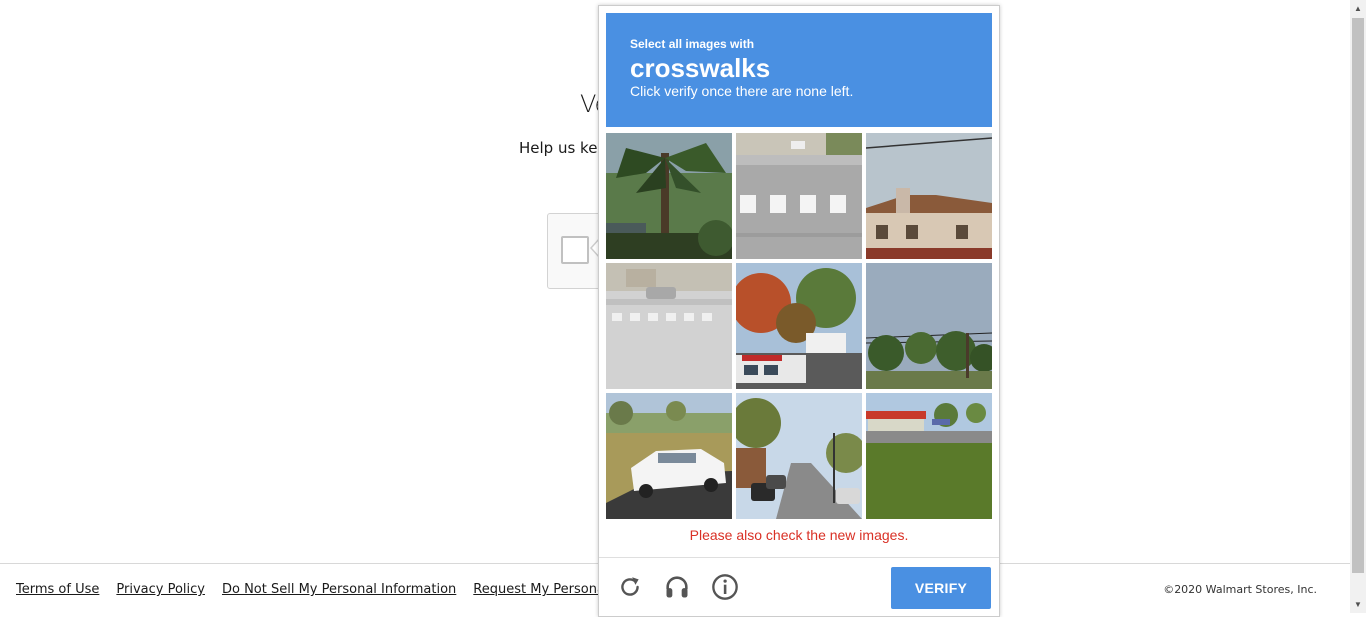  What do you see at coordinates (563, 148) in the screenshot?
I see `page-subtitle: Help us kee` at bounding box center [563, 148].